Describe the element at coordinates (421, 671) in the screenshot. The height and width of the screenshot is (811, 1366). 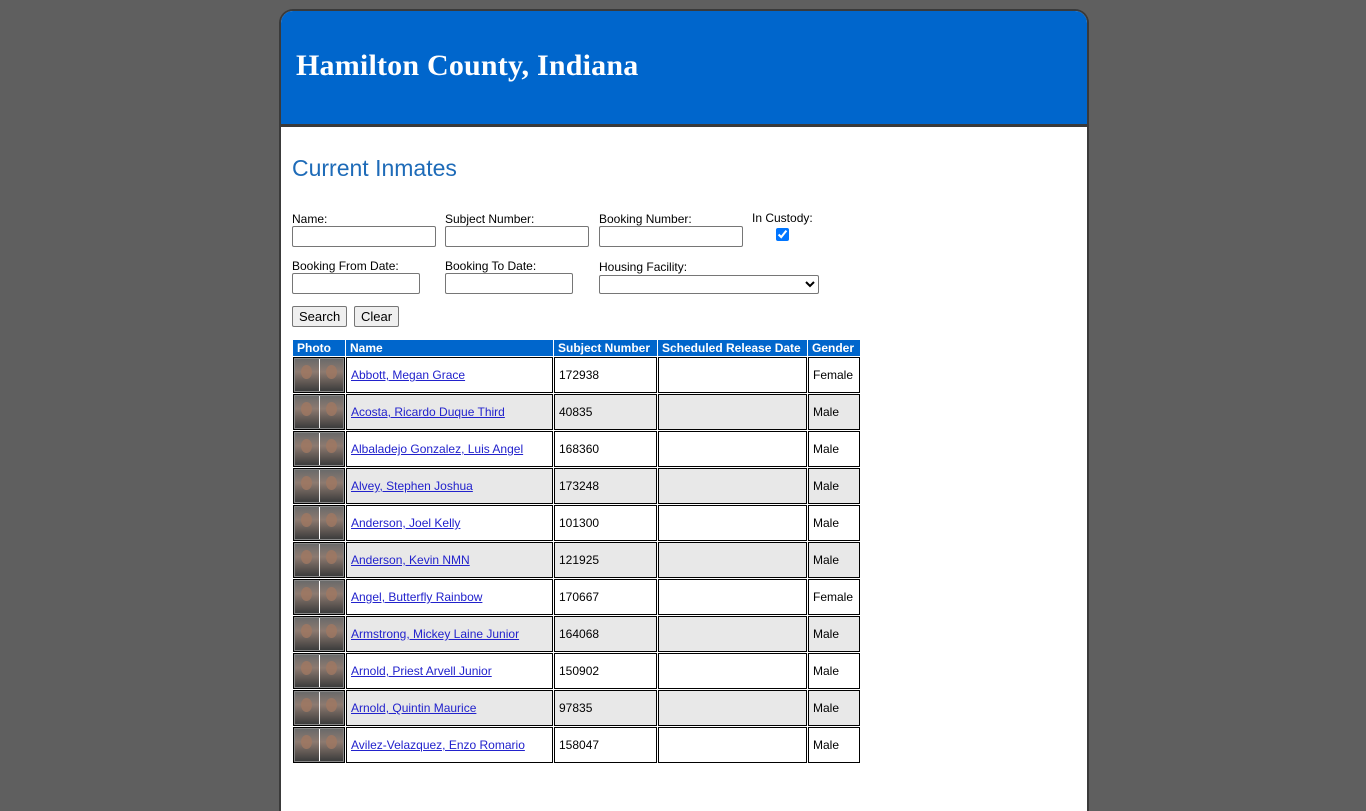
I see `inmate-name-link: Arnold, Priest Arvell Junior` at that location.